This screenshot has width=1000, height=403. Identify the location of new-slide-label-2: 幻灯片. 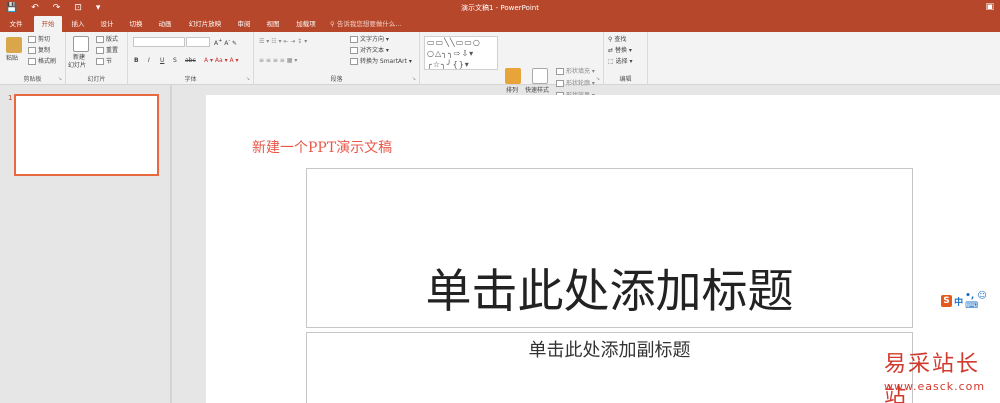
(77, 65).